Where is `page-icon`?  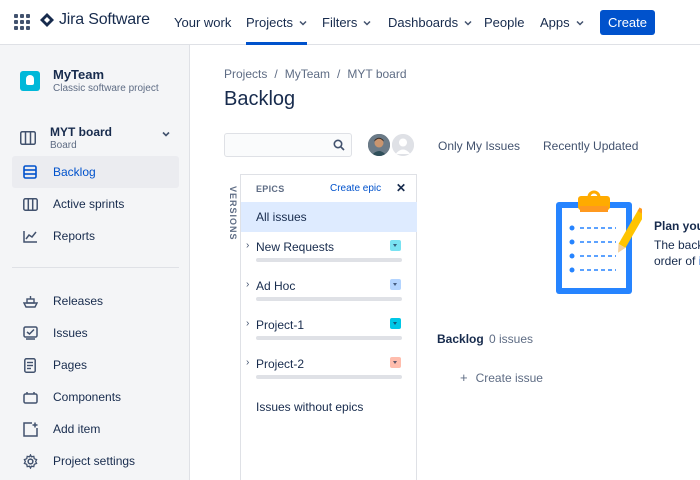 page-icon is located at coordinates (30, 365).